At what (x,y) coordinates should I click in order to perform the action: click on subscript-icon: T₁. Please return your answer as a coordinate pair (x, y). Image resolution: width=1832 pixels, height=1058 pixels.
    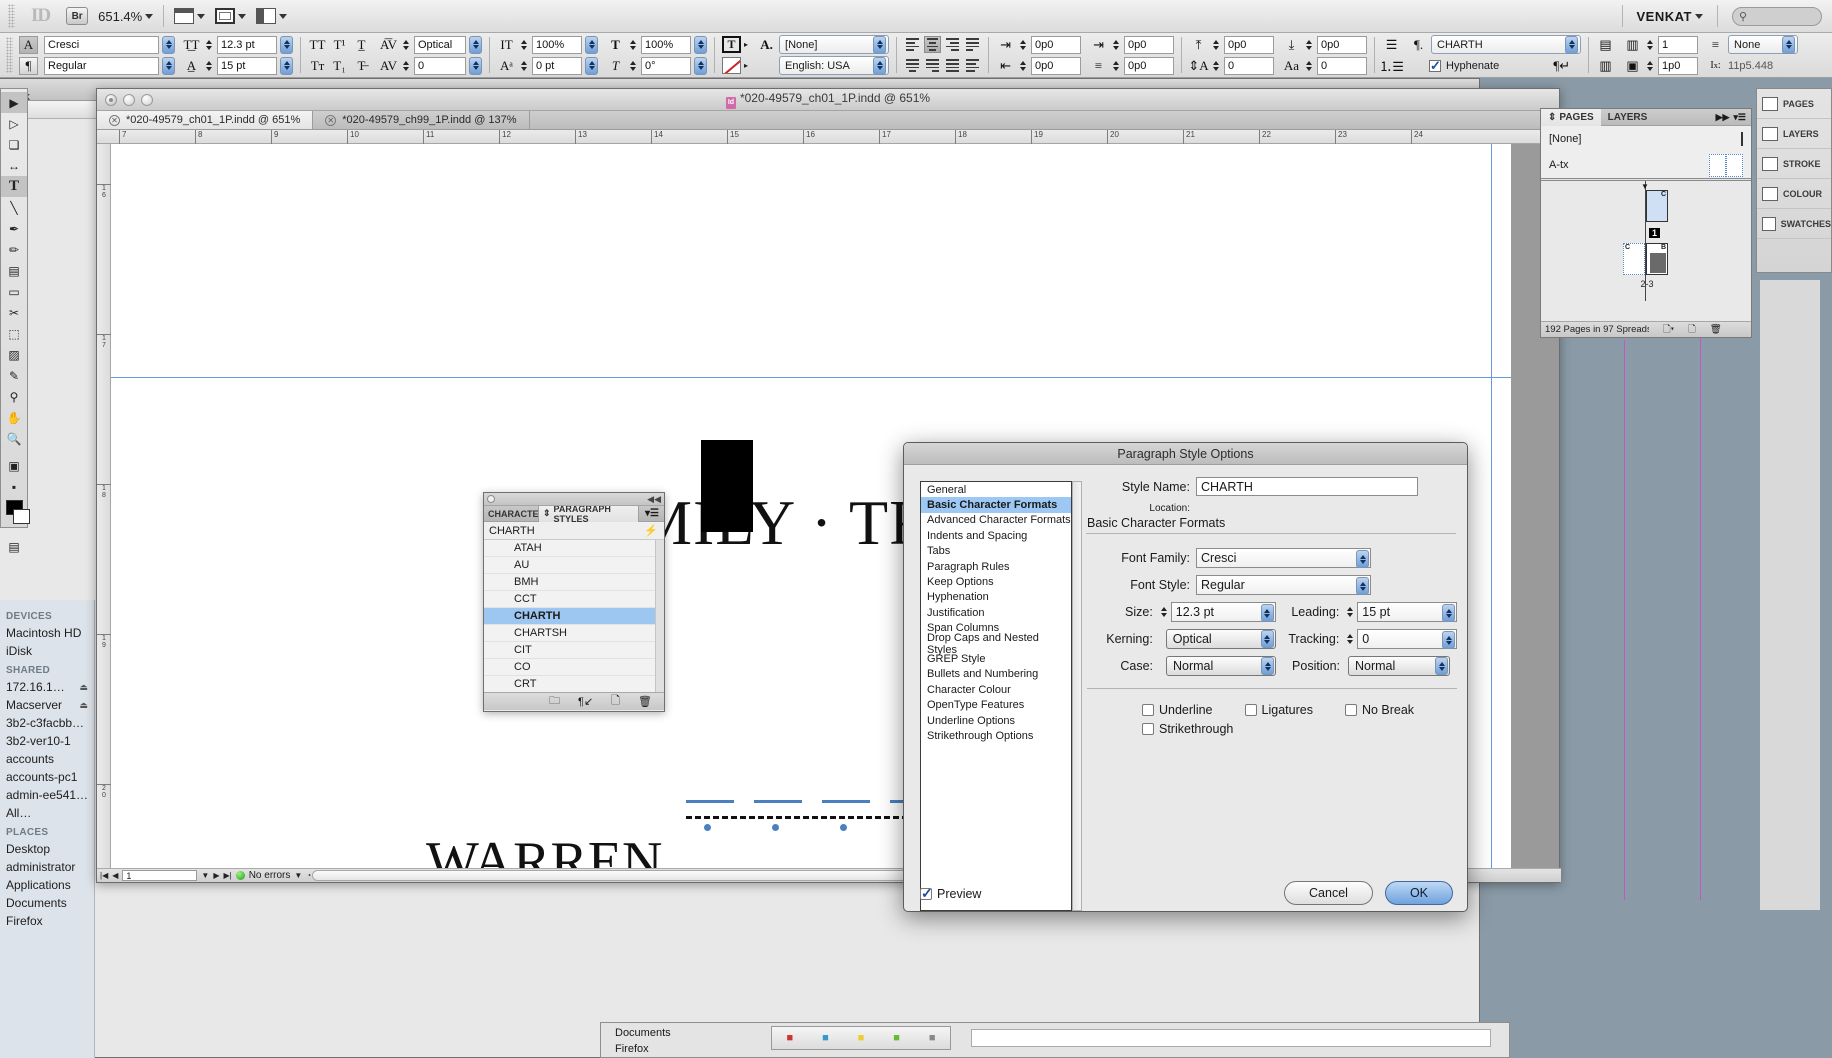
    Looking at the image, I should click on (339, 66).